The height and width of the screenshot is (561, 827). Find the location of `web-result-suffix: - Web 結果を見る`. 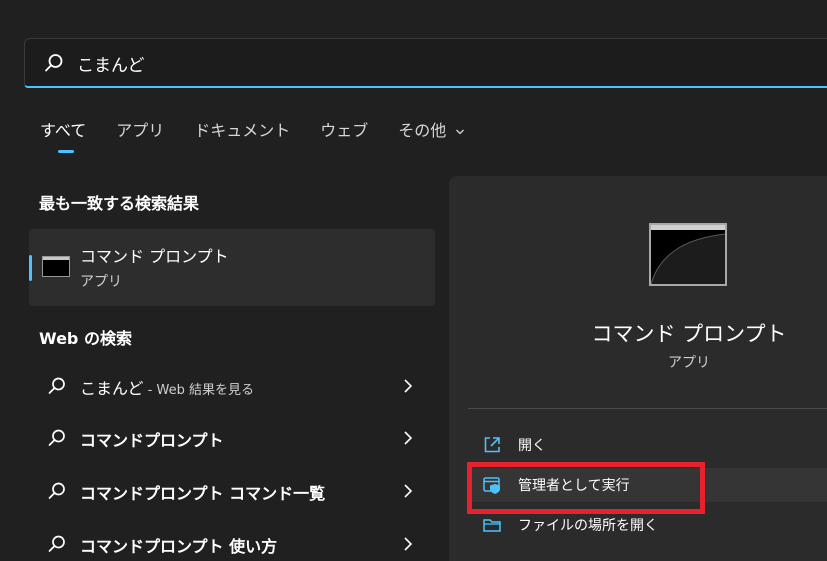

web-result-suffix: - Web 結果を見る is located at coordinates (198, 390).